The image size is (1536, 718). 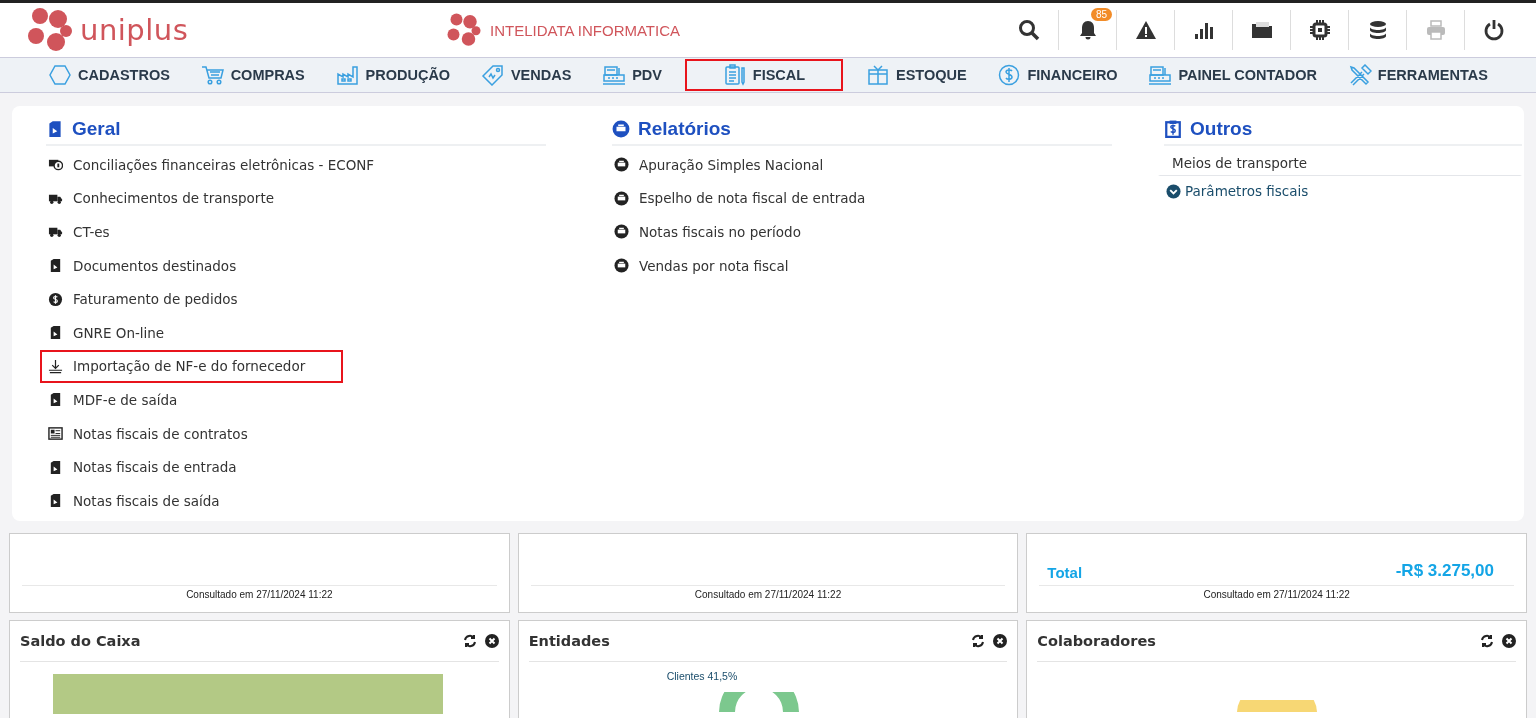 I want to click on nav-tab: ESTOQUE, so click(x=916, y=75).